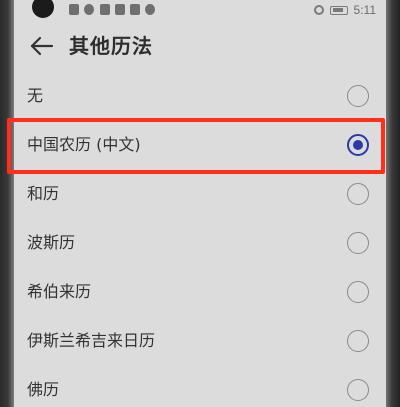  Describe the element at coordinates (111, 46) in the screenshot. I see `page-title: 其他历法` at that location.